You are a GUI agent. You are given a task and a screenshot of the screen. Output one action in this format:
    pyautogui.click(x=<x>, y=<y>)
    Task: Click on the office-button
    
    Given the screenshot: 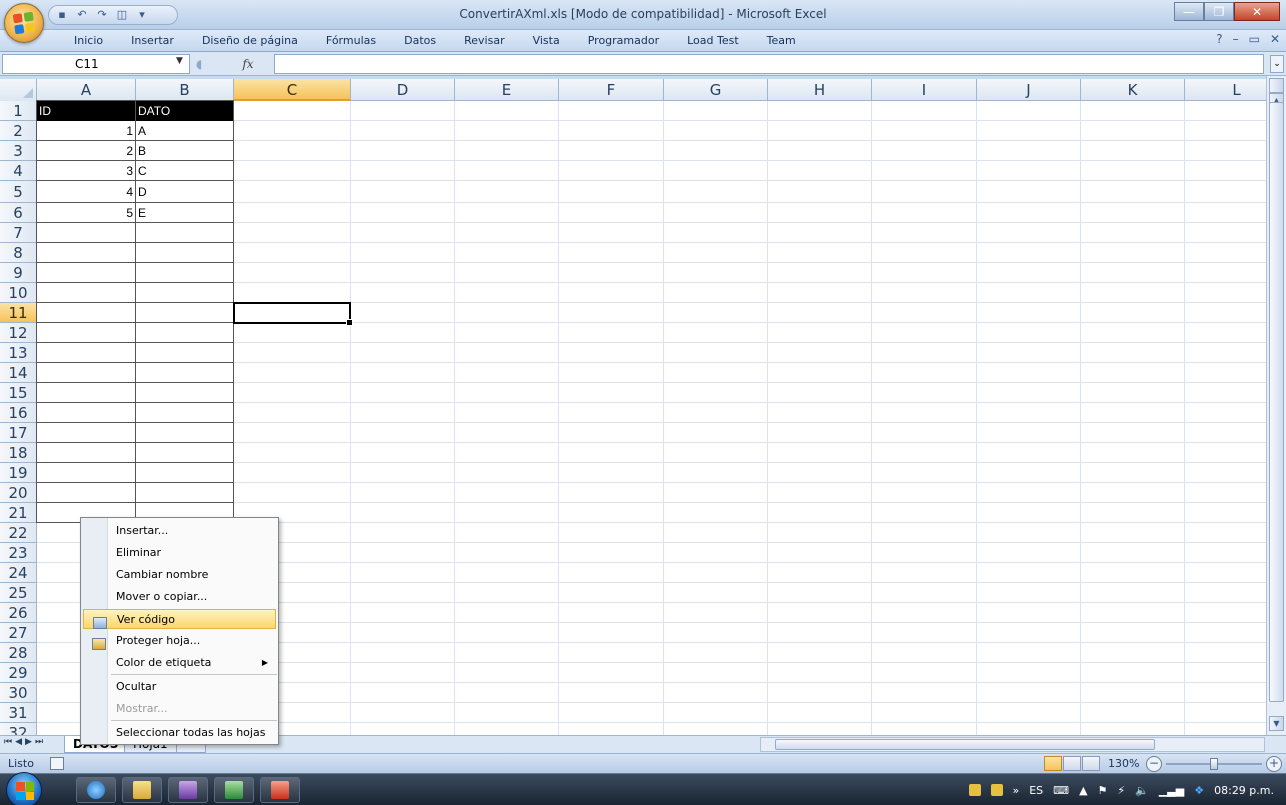 What is the action you would take?
    pyautogui.click(x=24, y=23)
    